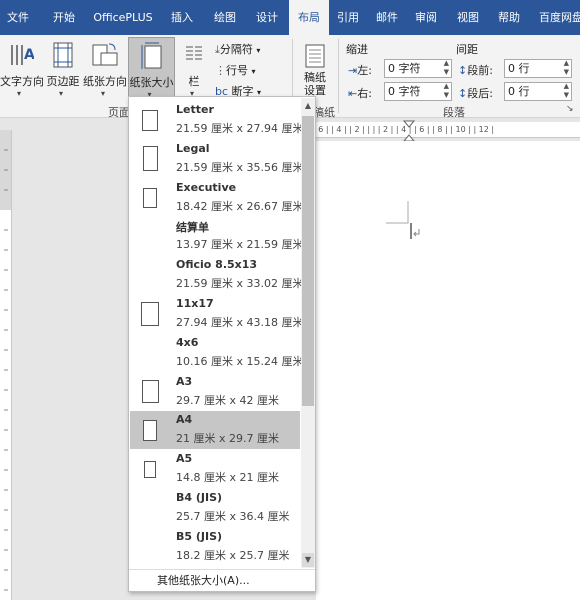 The width and height of the screenshot is (580, 600). I want to click on page-setup-group-label: 页面, so click(119, 112).